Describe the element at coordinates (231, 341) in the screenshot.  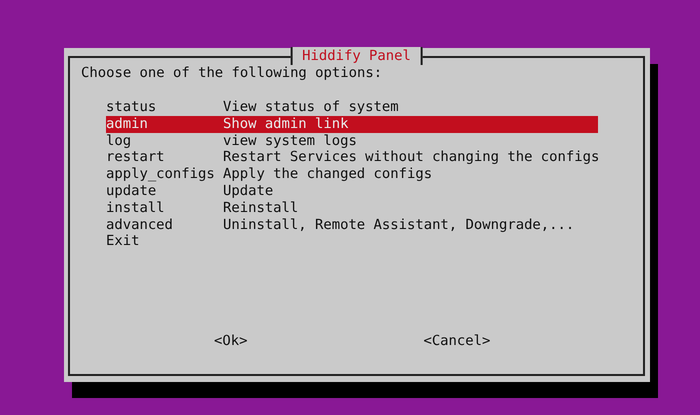
I see `ok-button: <Ok>` at that location.